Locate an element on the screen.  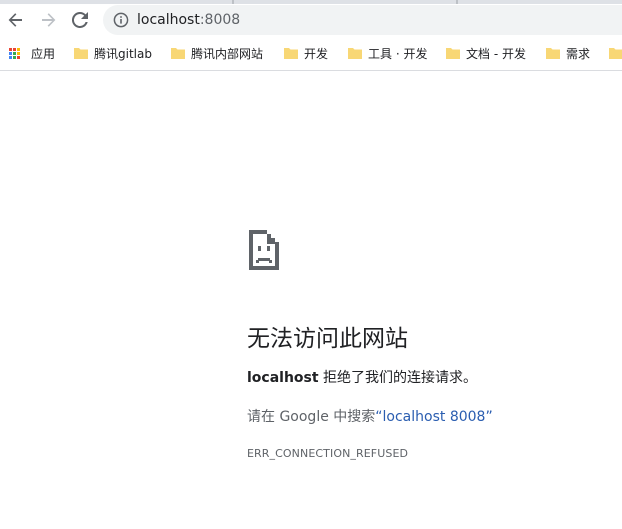
bookmark-label: 开发 is located at coordinates (316, 53).